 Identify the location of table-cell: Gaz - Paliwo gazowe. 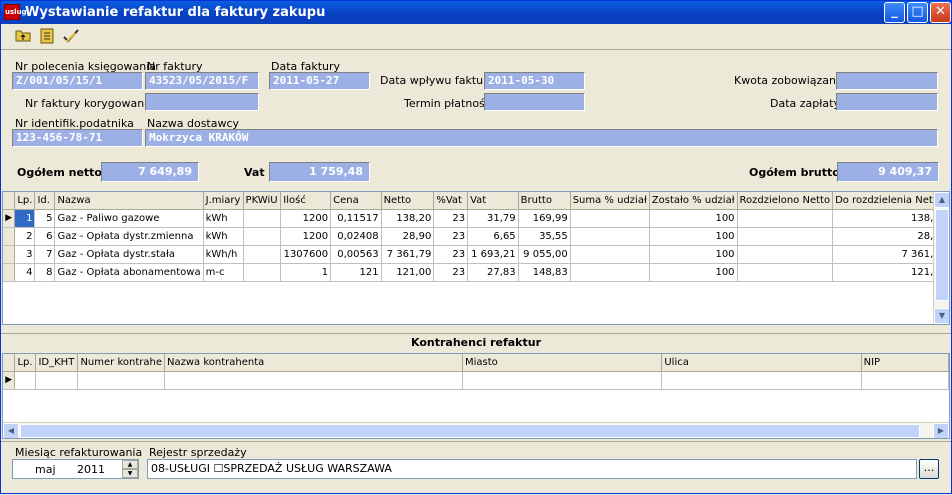
(129, 218).